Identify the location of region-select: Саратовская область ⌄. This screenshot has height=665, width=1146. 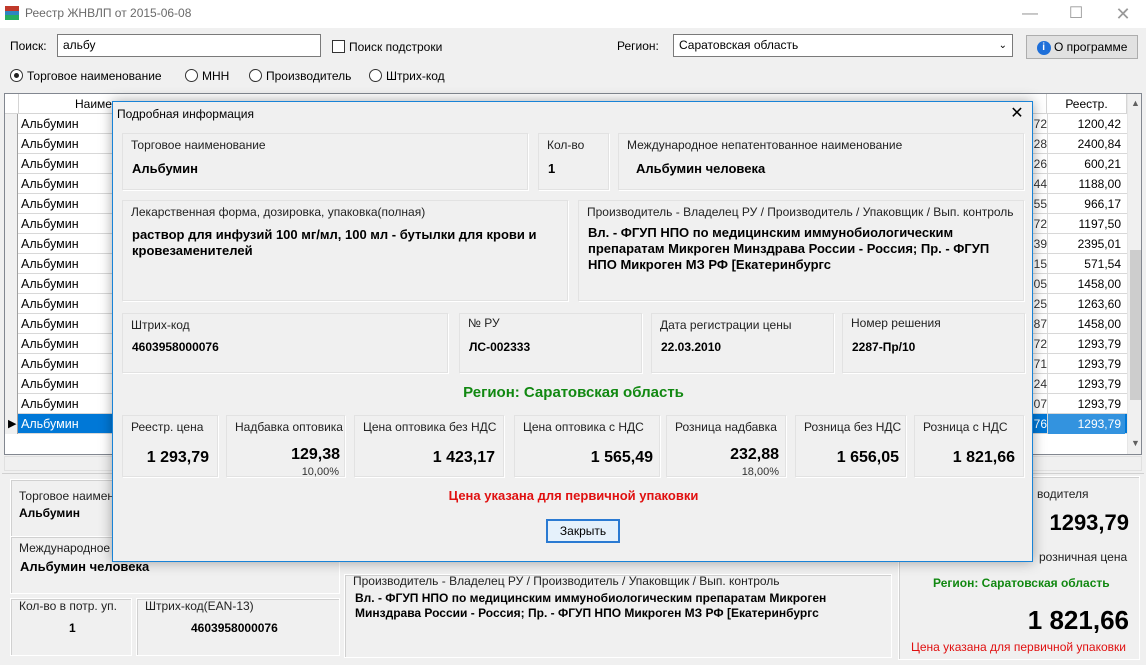
(843, 45).